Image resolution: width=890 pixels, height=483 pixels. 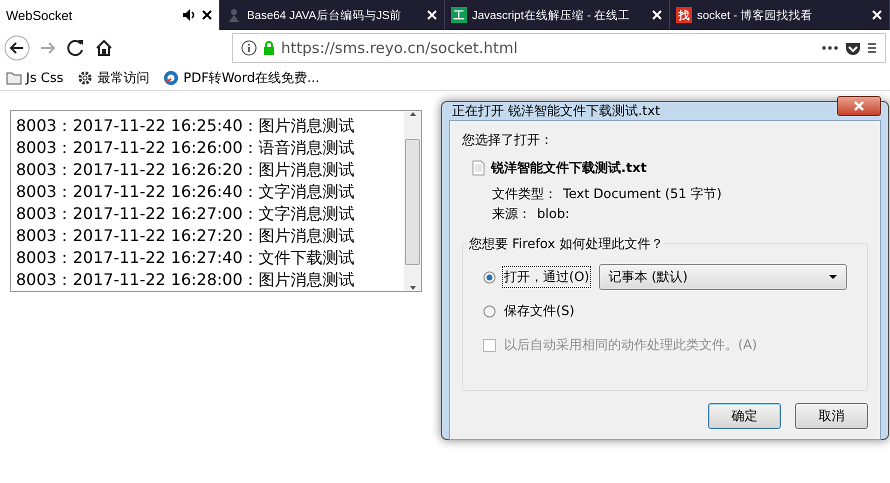 What do you see at coordinates (85, 78) in the screenshot?
I see `gear-icon` at bounding box center [85, 78].